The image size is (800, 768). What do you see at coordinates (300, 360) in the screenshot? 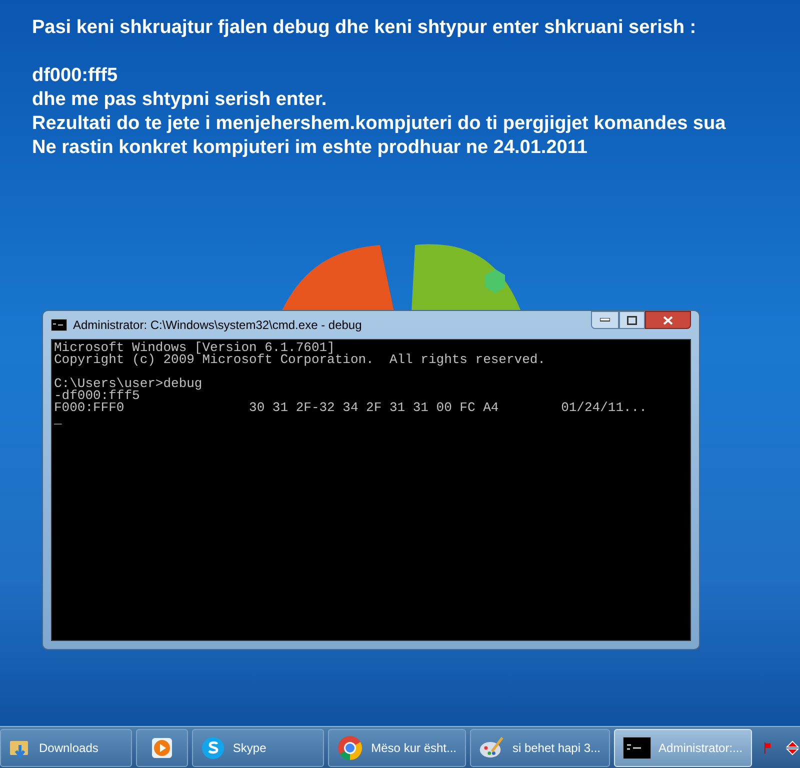
I see `console-line: Copyright (c) 2009 Microsoft Corporation. All rights reserved.` at bounding box center [300, 360].